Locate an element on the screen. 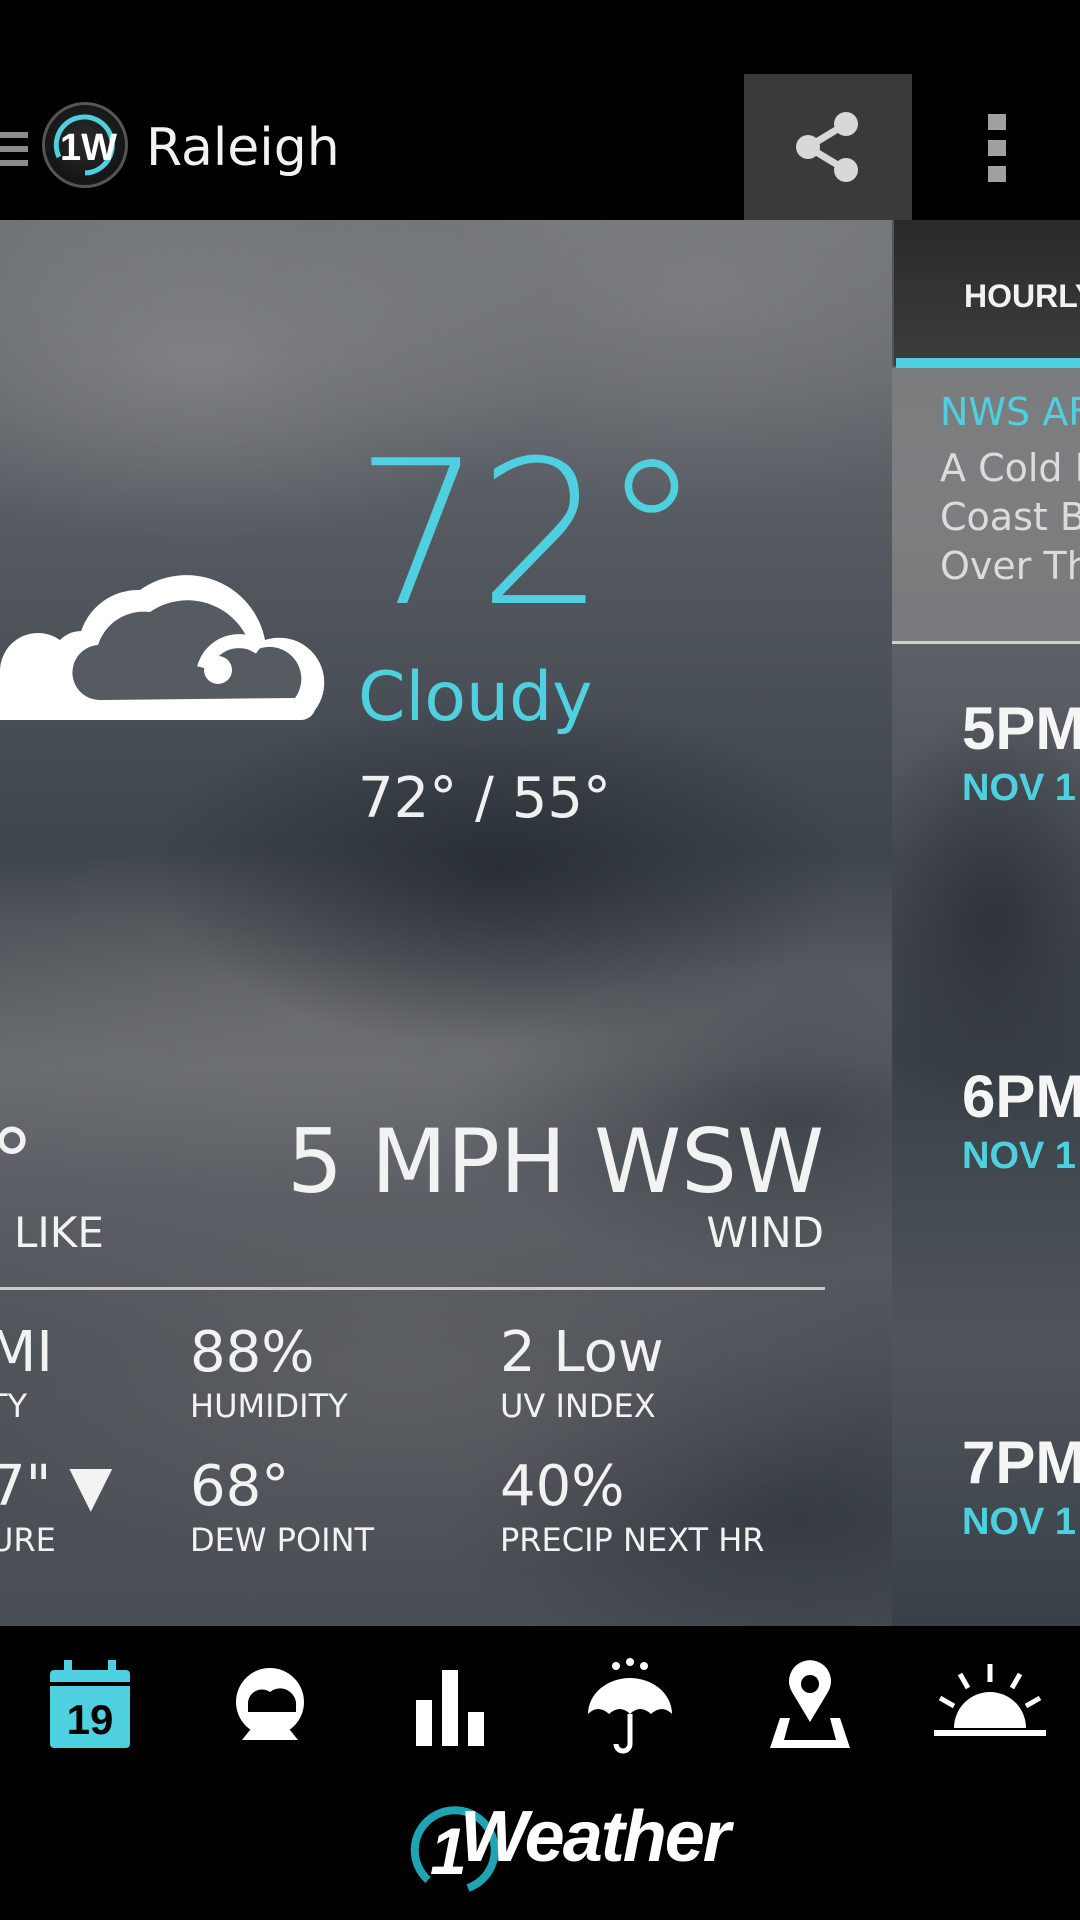 Image resolution: width=1080 pixels, height=1920 pixels. feels-like-label: S LIKE is located at coordinates (52, 1232).